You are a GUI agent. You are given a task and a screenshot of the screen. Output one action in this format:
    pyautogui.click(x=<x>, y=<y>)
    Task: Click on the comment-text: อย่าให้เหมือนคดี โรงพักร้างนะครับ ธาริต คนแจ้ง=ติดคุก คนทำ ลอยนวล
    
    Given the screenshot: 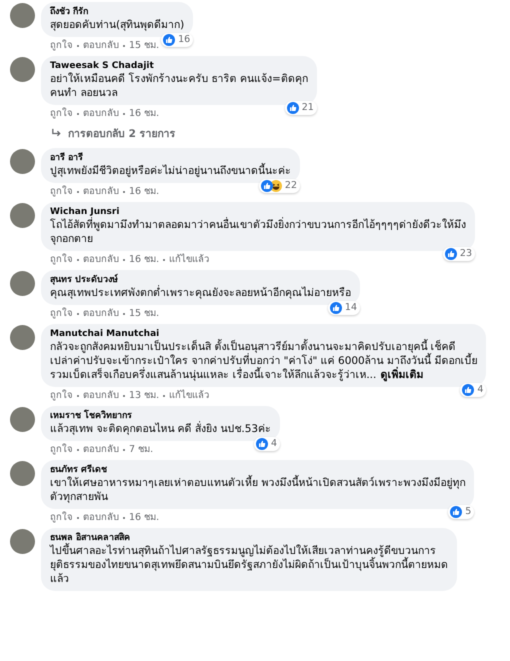 What is the action you would take?
    pyautogui.click(x=179, y=86)
    